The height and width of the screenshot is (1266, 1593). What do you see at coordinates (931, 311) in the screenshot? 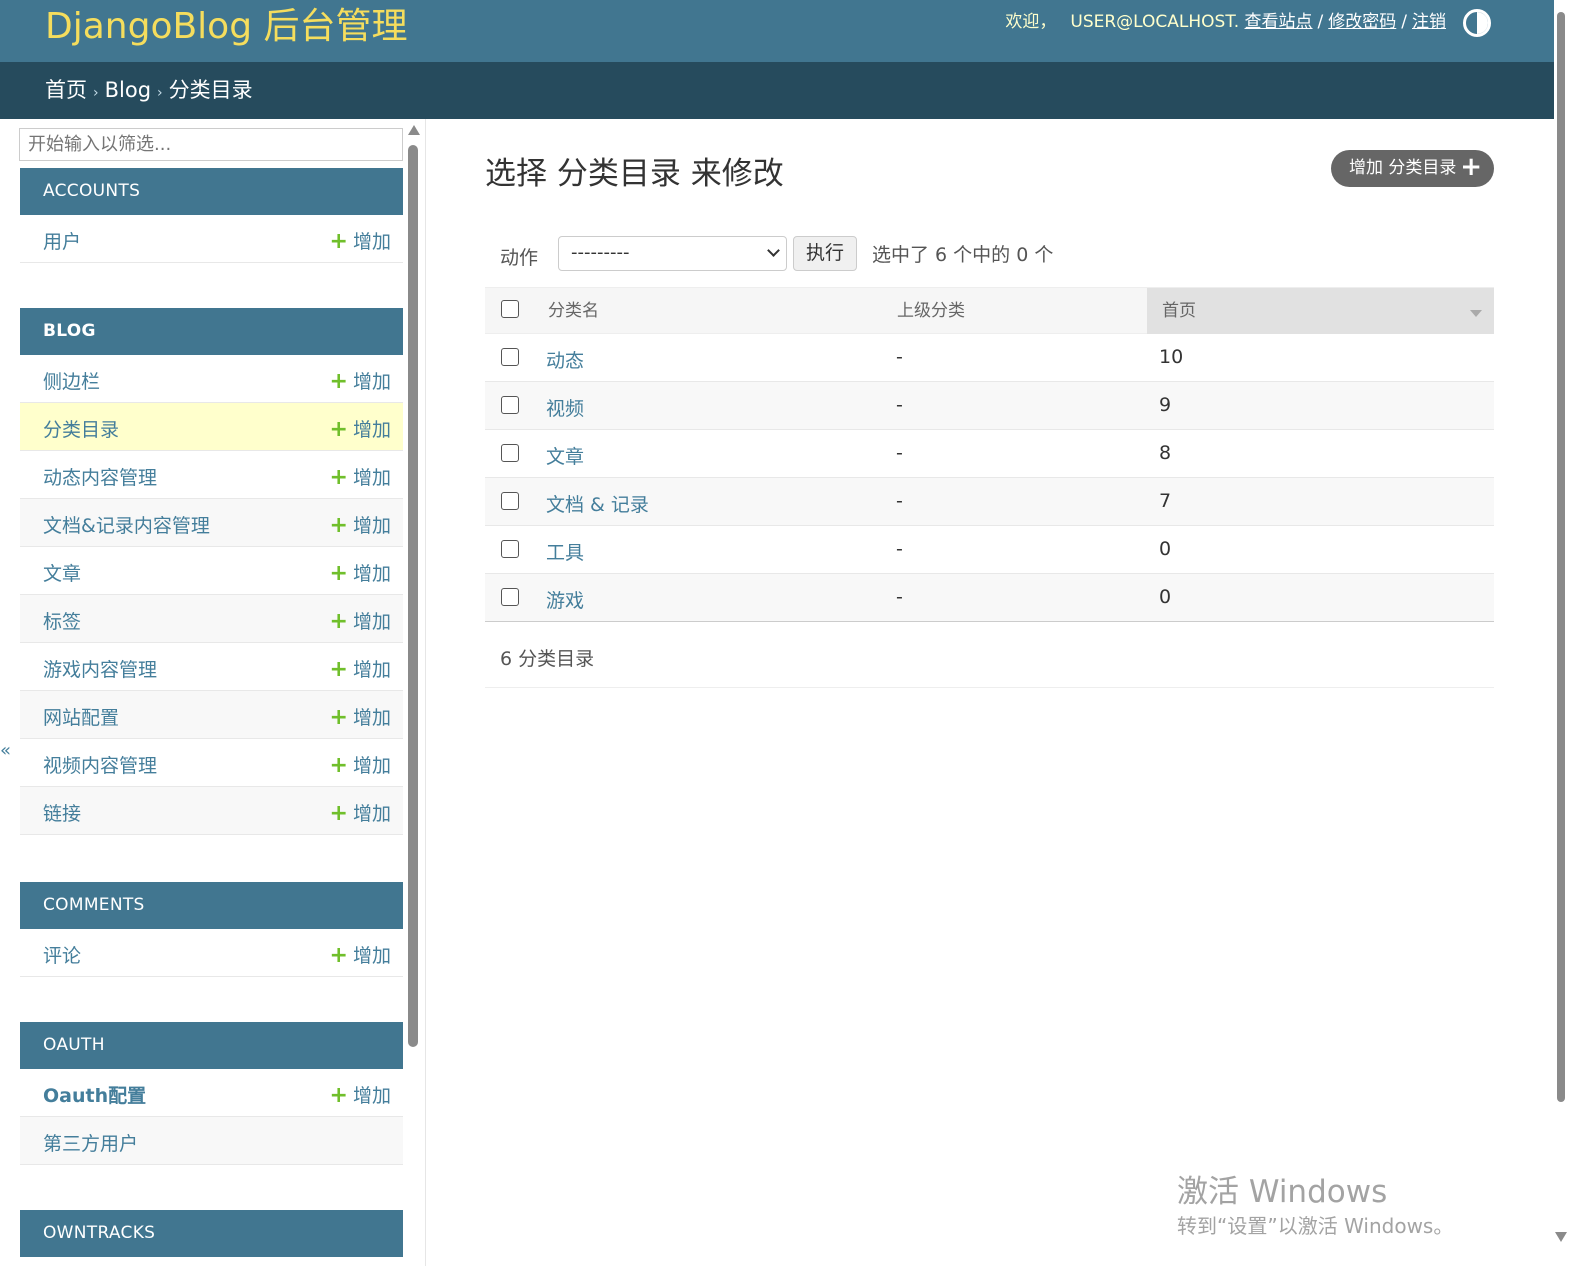
I see `column-header-parent: 上级分类` at bounding box center [931, 311].